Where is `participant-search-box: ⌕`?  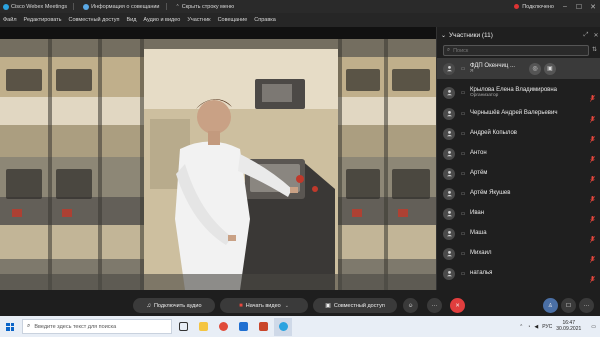
participant-search-box: ⌕ is located at coordinates (516, 50).